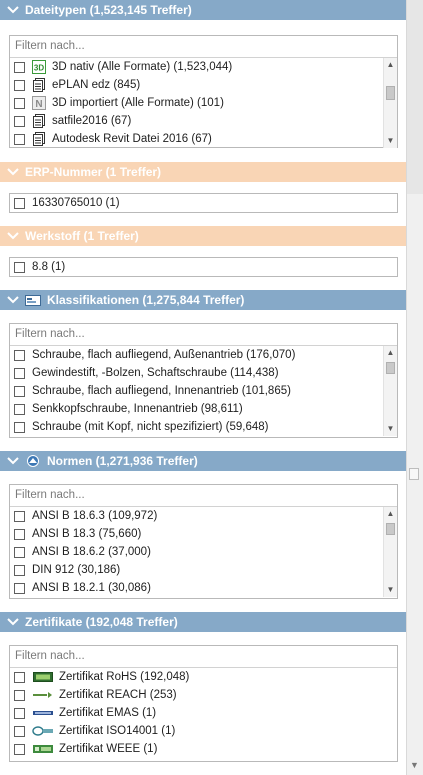 The height and width of the screenshot is (775, 423). What do you see at coordinates (203, 552) in the screenshot?
I see `list-item: ANSI B 18.6.2 (37,000)` at bounding box center [203, 552].